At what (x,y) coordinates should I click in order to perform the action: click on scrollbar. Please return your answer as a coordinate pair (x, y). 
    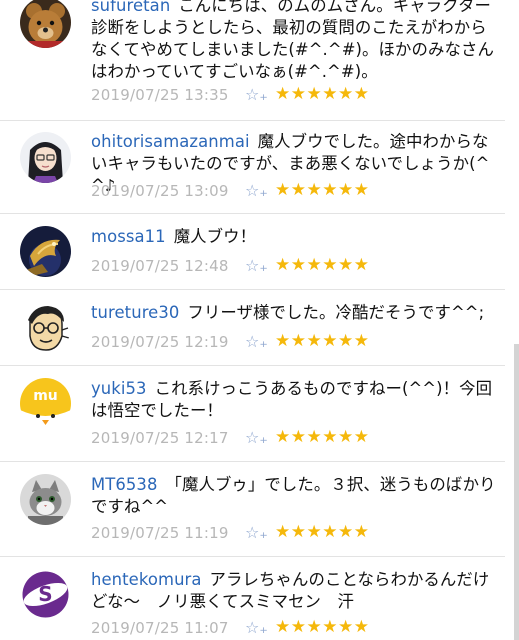
    Looking at the image, I should click on (516, 492).